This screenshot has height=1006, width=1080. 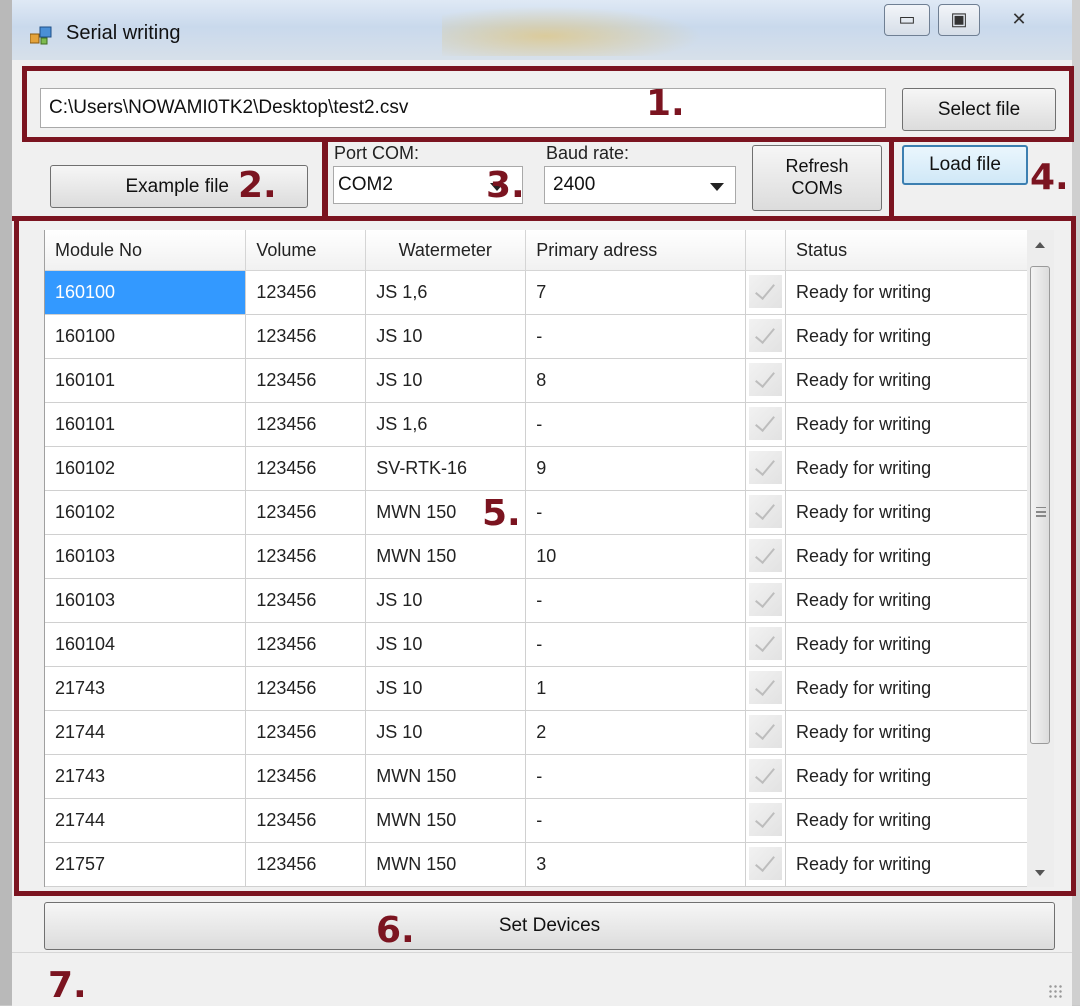 I want to click on table-row: 160102 123456 MWN 150- Ready for writing, so click(x=538, y=512).